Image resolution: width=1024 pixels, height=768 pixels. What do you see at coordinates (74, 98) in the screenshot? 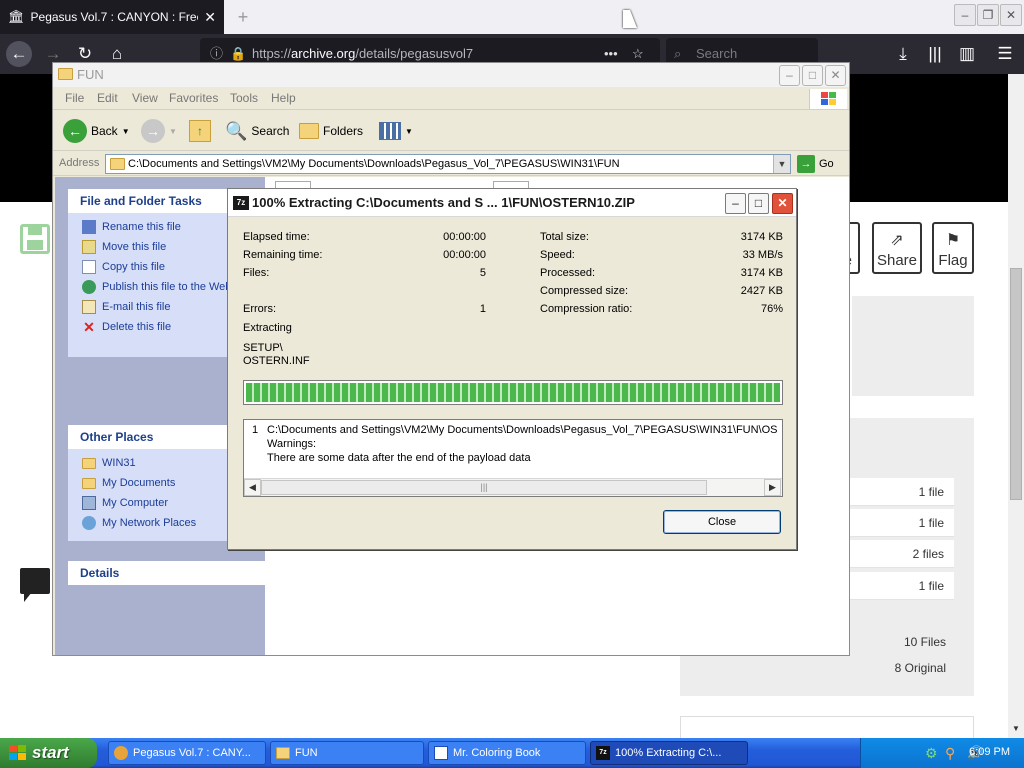
I see `menu-file: File` at bounding box center [74, 98].